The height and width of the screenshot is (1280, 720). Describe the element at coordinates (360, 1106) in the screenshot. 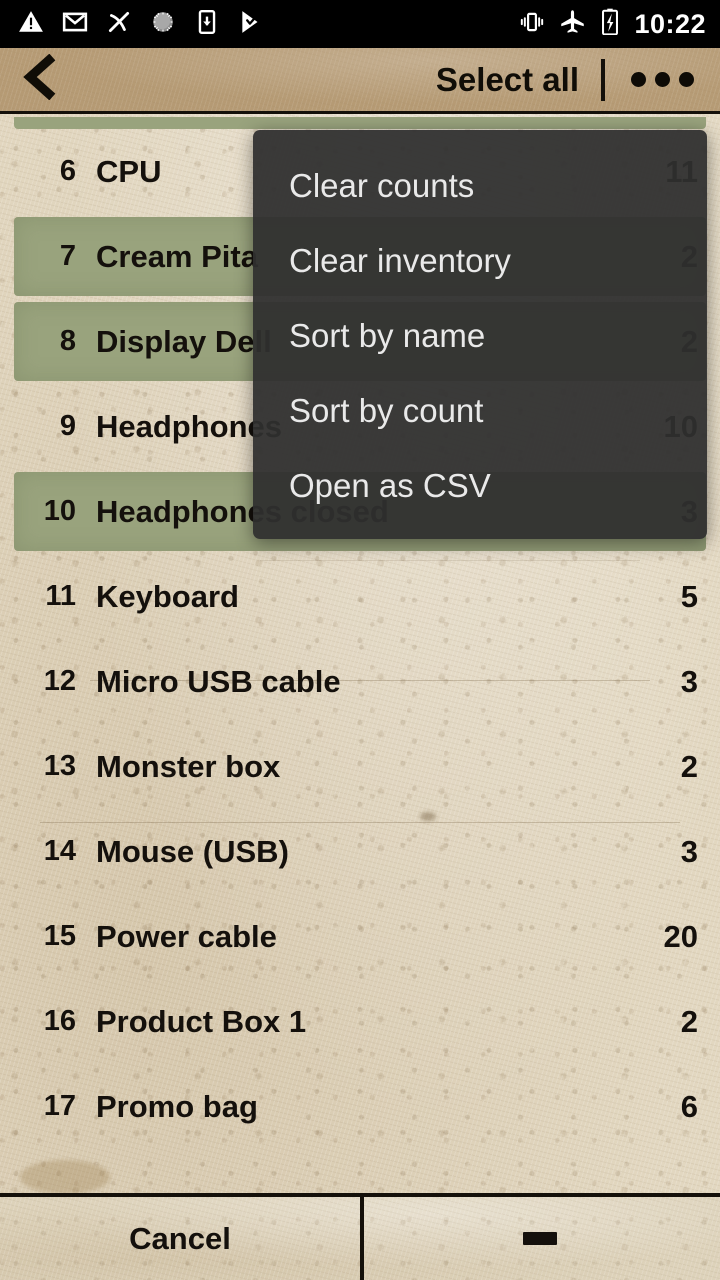

I see `list-item: 17 Promo bag 6` at that location.